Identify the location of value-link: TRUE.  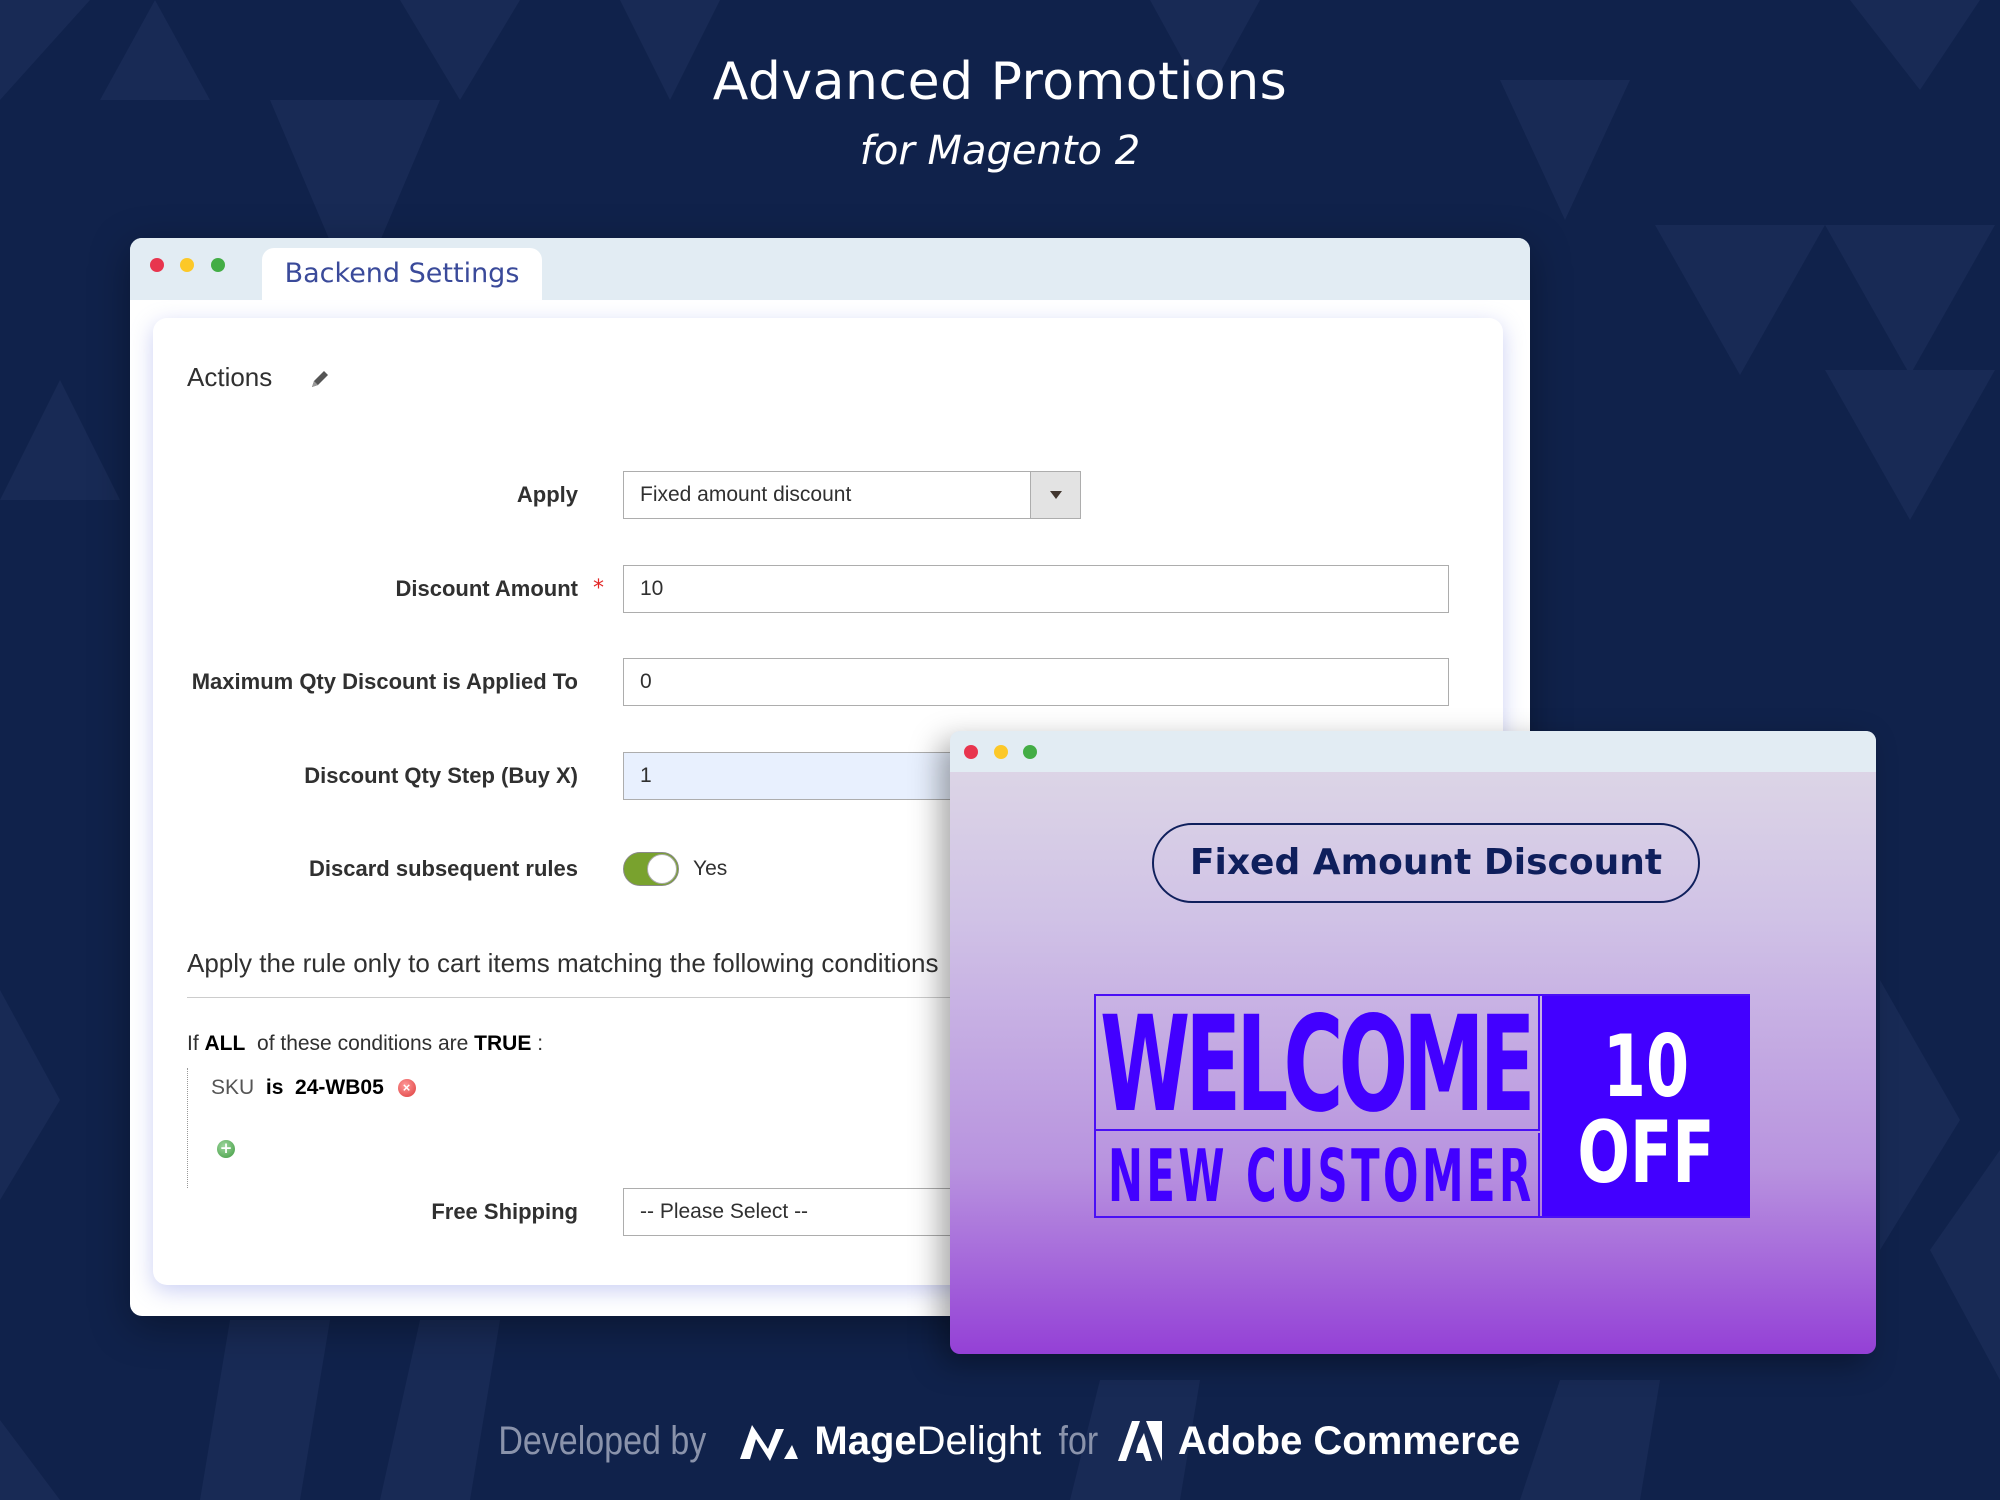
(502, 1043).